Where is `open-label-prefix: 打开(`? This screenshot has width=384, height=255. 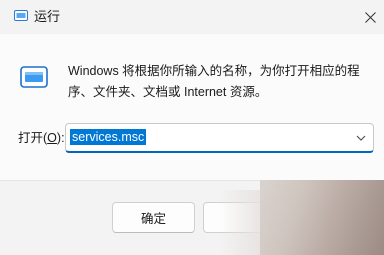
open-label-prefix: 打开( is located at coordinates (33, 138).